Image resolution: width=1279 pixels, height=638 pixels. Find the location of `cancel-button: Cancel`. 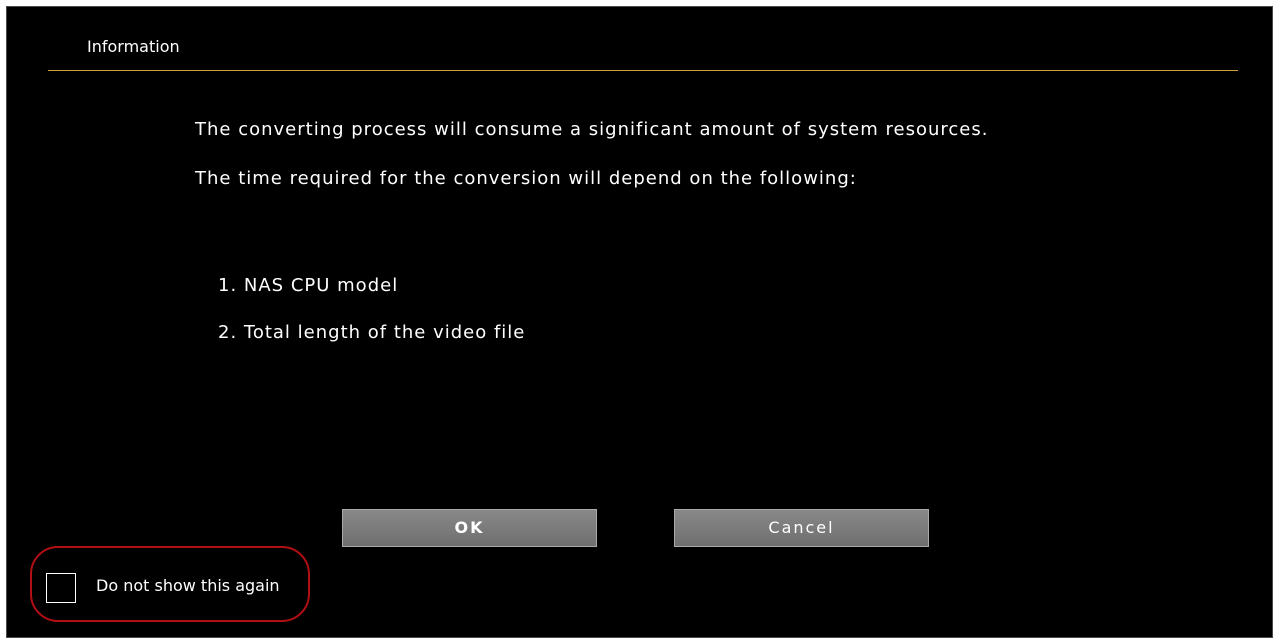

cancel-button: Cancel is located at coordinates (801, 528).